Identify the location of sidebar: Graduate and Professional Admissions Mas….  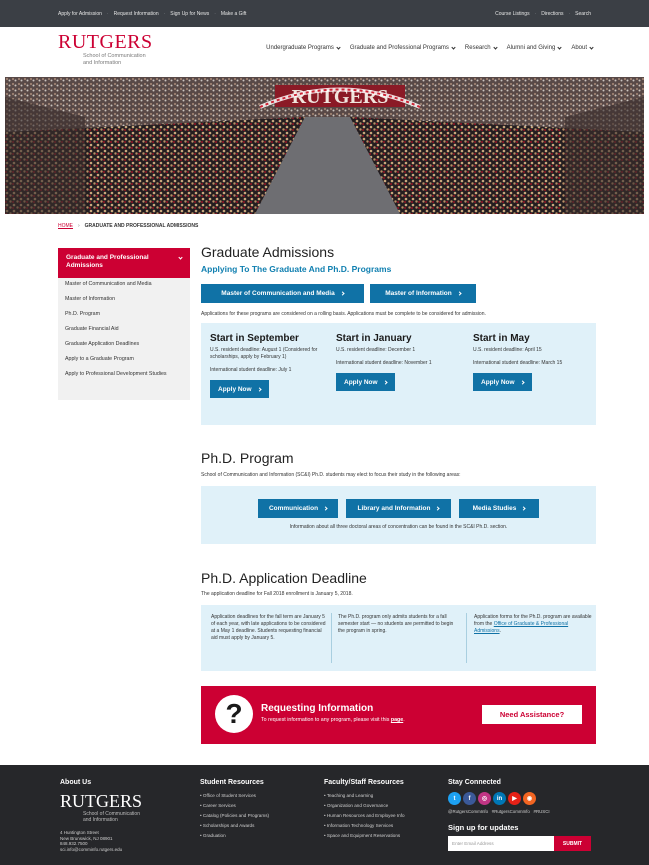
(124, 324).